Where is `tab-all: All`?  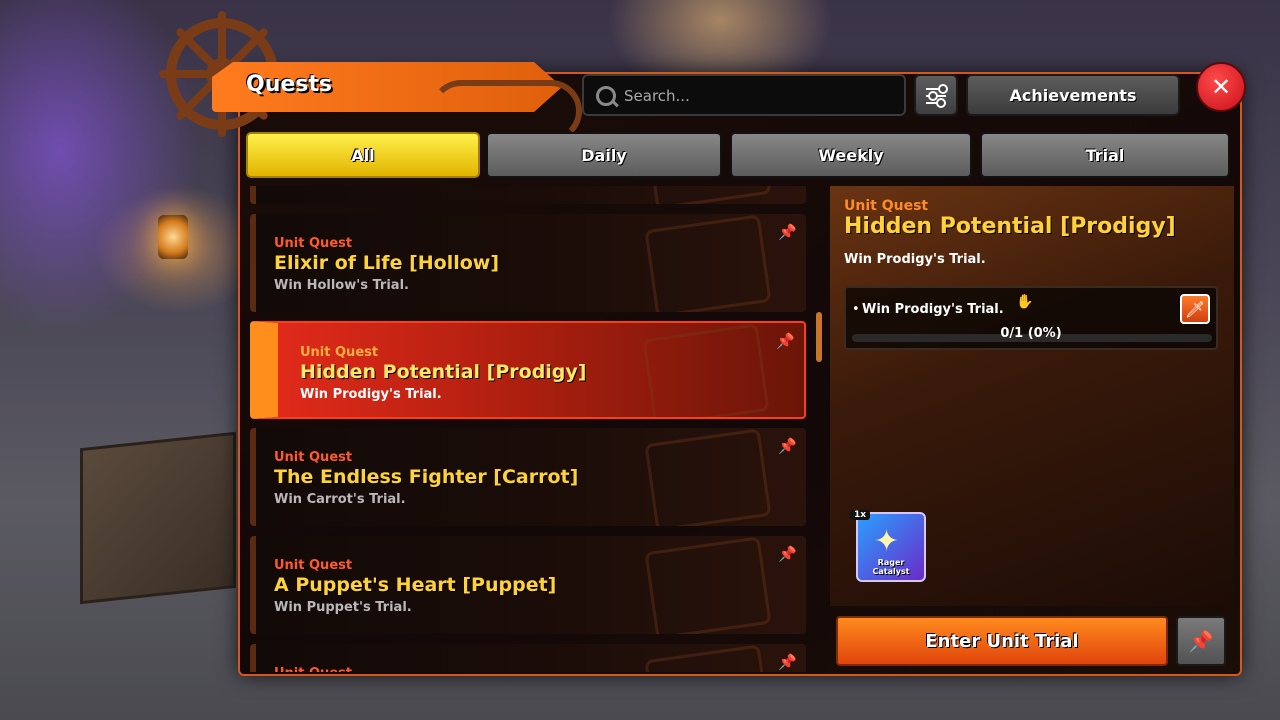 tab-all: All is located at coordinates (363, 155).